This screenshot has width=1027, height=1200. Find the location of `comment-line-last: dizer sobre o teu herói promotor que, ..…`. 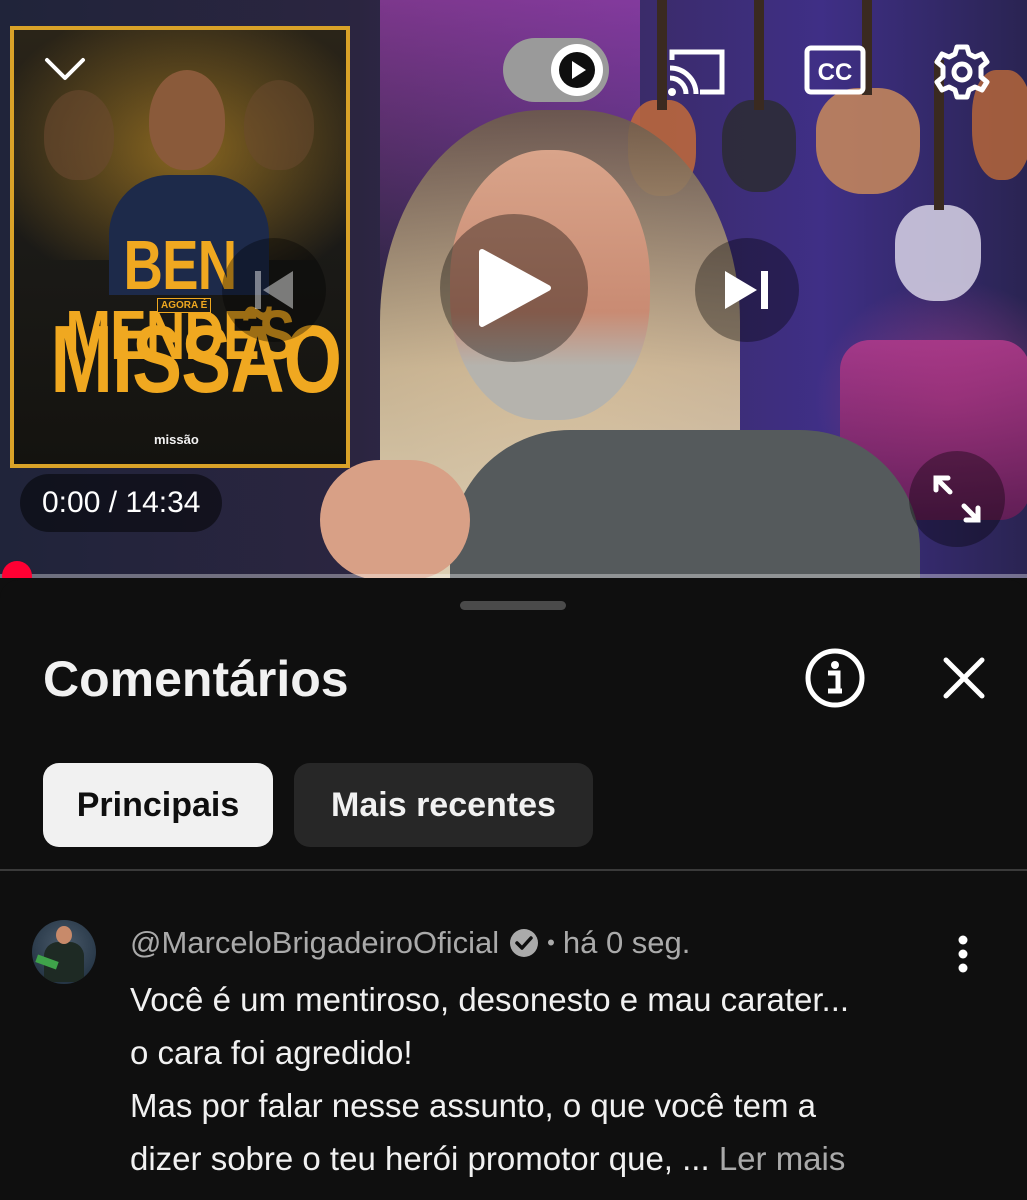

comment-line-last: dizer sobre o teu herói promotor que, ..… is located at coordinates (545, 1158).